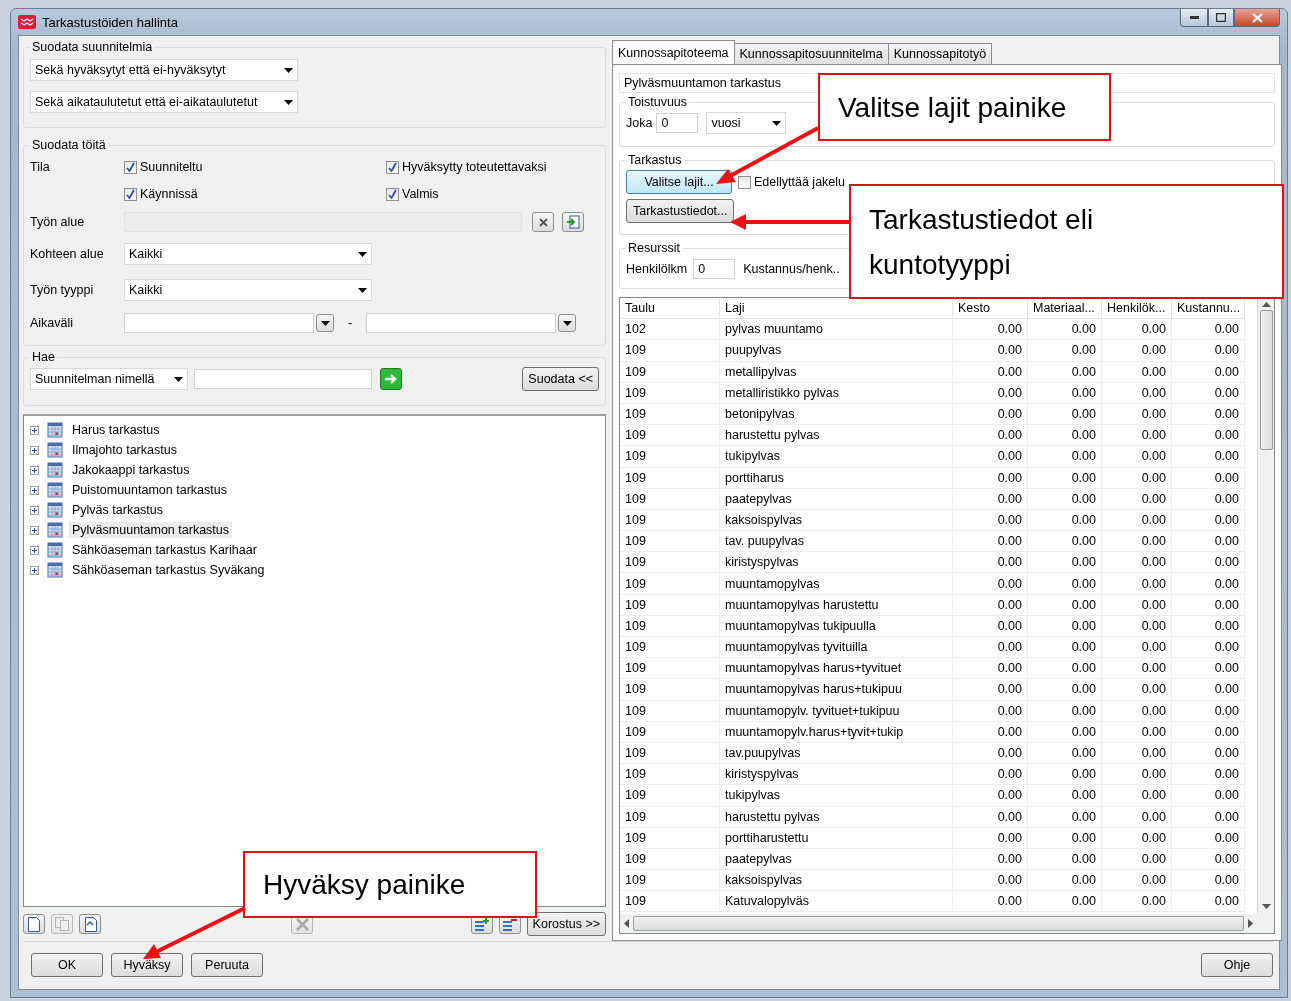 This screenshot has height=1001, width=1291. I want to click on tab: Kunnossapitosuunnitelma, so click(811, 53).